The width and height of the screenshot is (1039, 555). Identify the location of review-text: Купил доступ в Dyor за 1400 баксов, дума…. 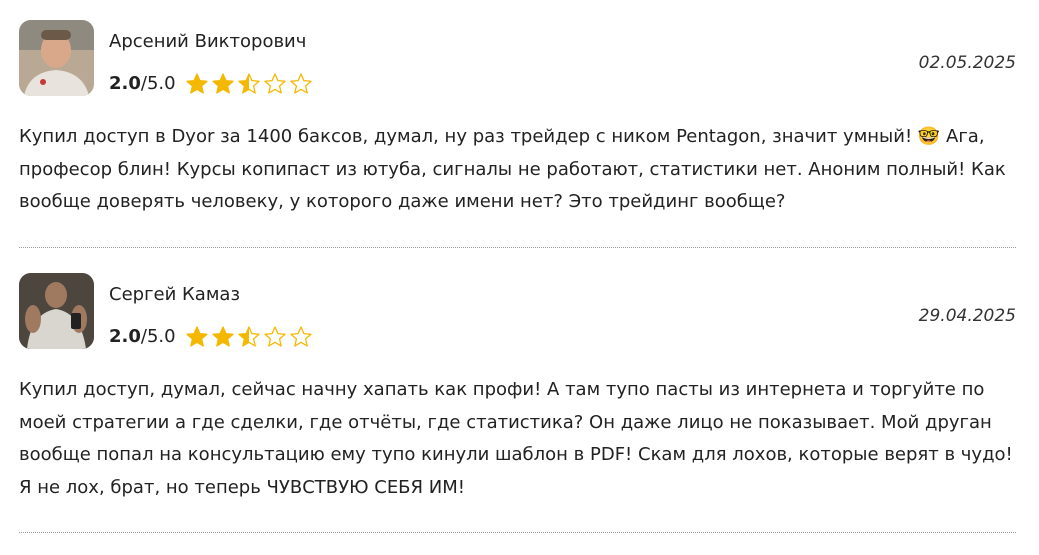
(512, 169).